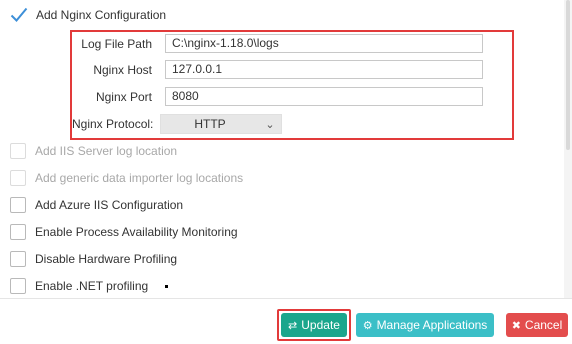 The width and height of the screenshot is (572, 344). I want to click on nginx-host-input: 127.0.0.1, so click(324, 69).